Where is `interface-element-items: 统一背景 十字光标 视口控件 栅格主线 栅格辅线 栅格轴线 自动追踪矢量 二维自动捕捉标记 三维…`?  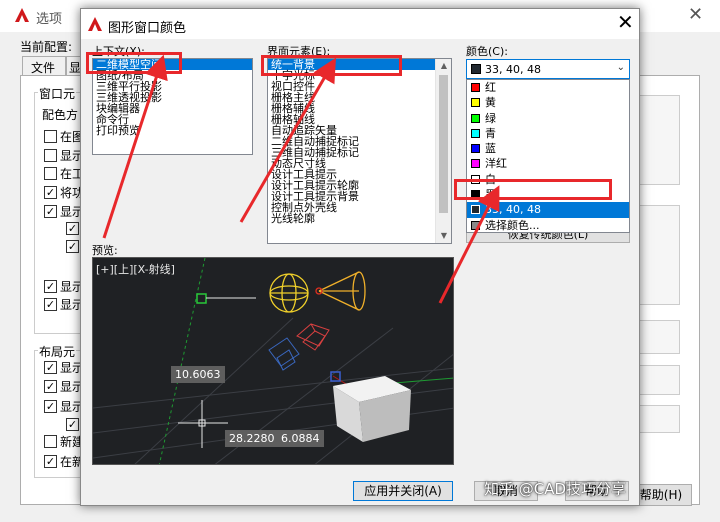 interface-element-items: 统一背景 十字光标 视口控件 栅格主线 栅格辅线 栅格轴线 自动追踪矢量 二维自动捕捉标记 三维… is located at coordinates (359, 141).